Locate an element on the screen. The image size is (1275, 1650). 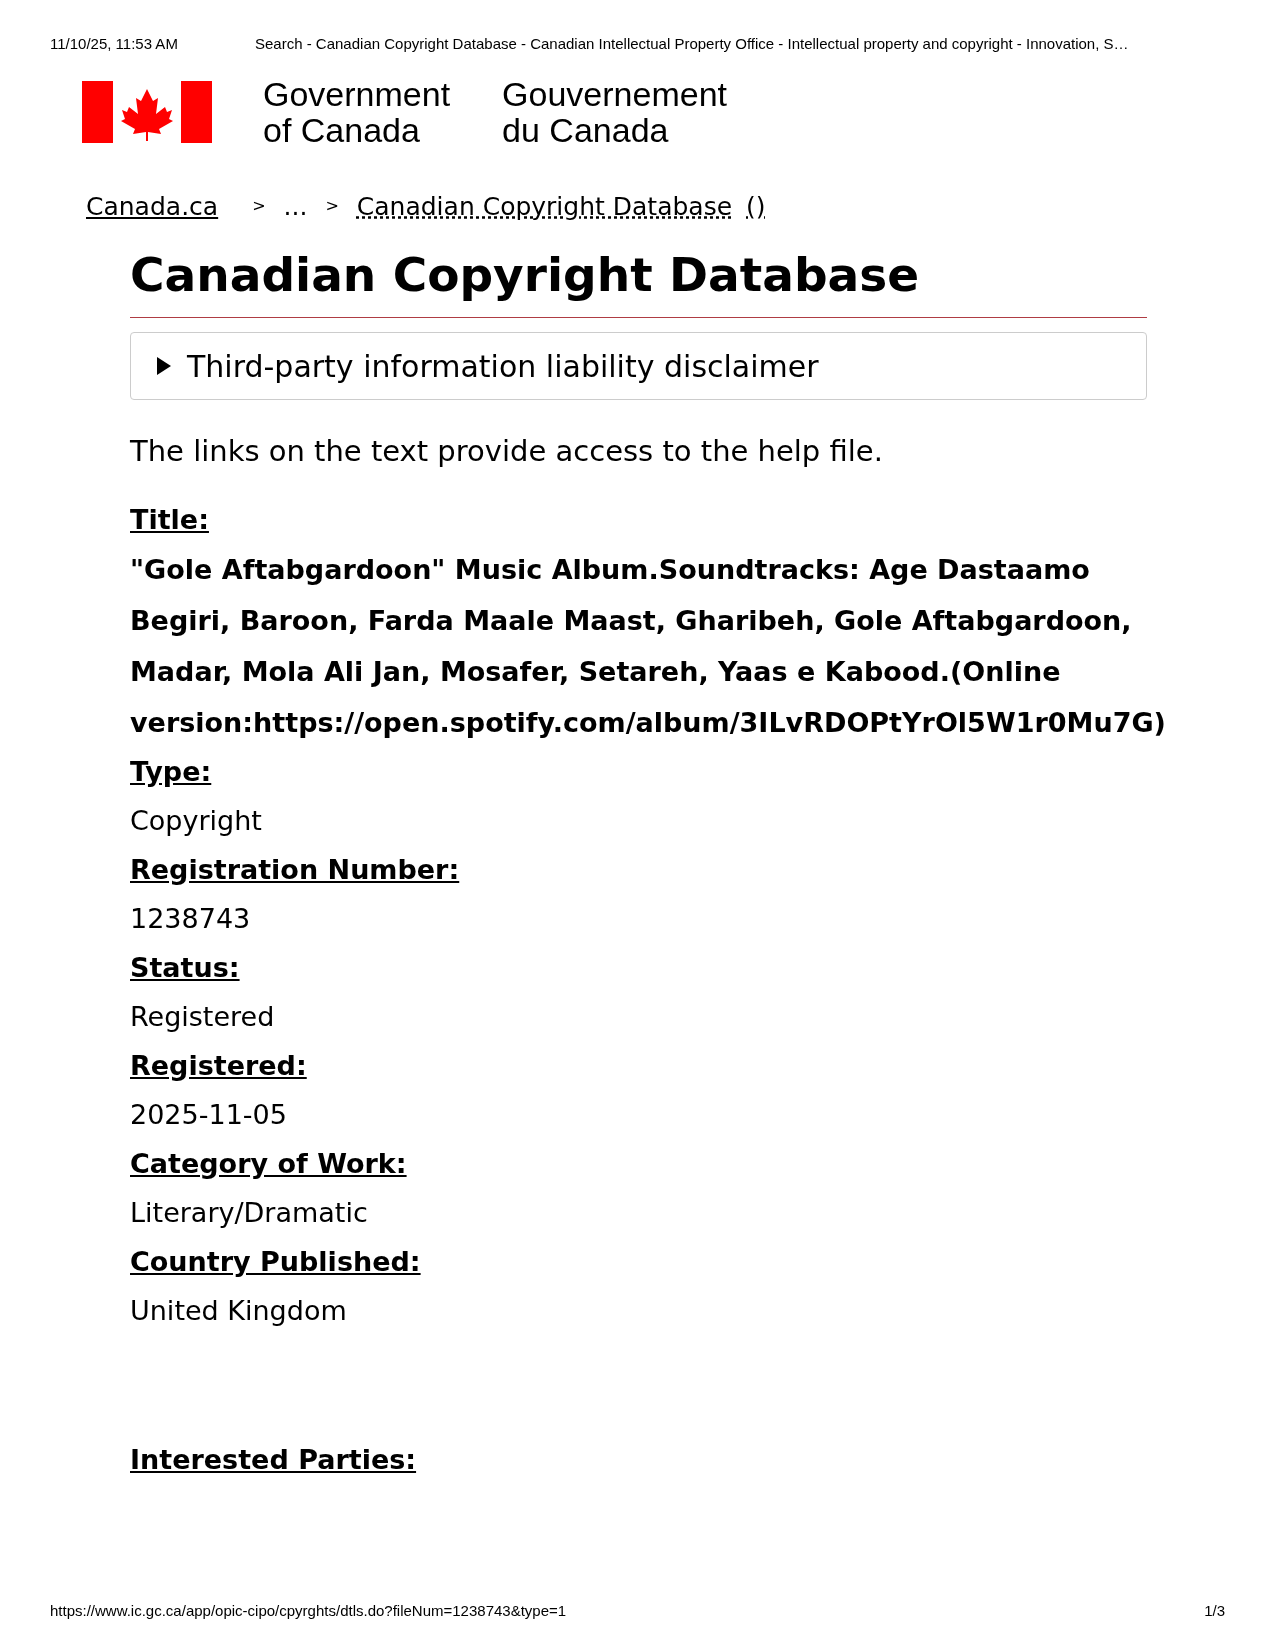
field-value: United Kingdom is located at coordinates (239, 1310).